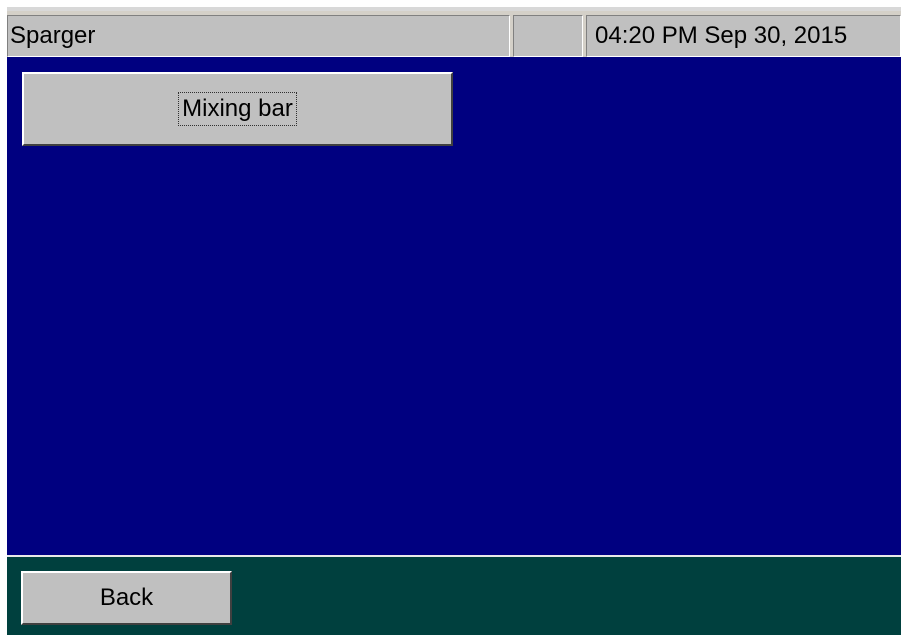 This screenshot has width=901, height=635. I want to click on footer-bar: Back, so click(454, 596).